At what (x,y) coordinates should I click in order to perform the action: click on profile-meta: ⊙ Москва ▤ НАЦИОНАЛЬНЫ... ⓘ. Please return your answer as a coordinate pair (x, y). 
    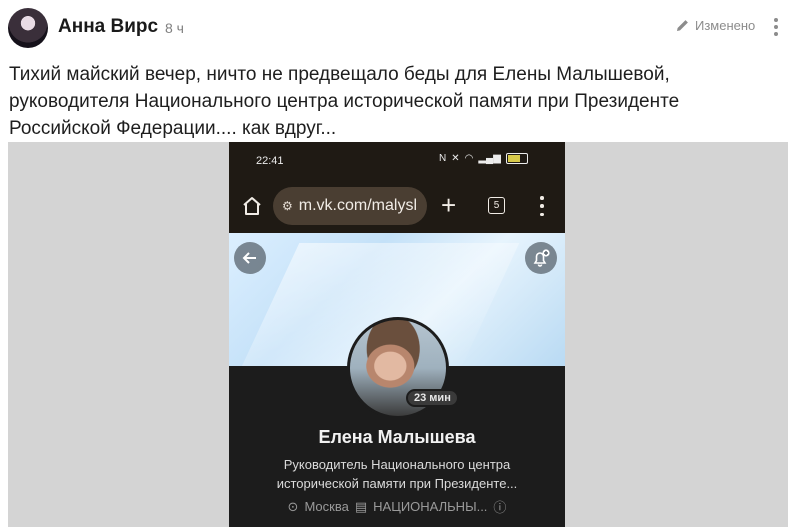
    Looking at the image, I should click on (397, 506).